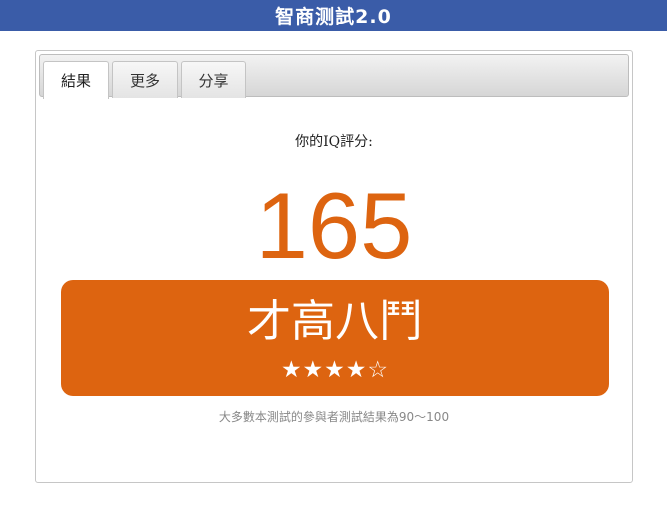 This screenshot has width=667, height=508. What do you see at coordinates (334, 225) in the screenshot?
I see `iq-score: 165` at bounding box center [334, 225].